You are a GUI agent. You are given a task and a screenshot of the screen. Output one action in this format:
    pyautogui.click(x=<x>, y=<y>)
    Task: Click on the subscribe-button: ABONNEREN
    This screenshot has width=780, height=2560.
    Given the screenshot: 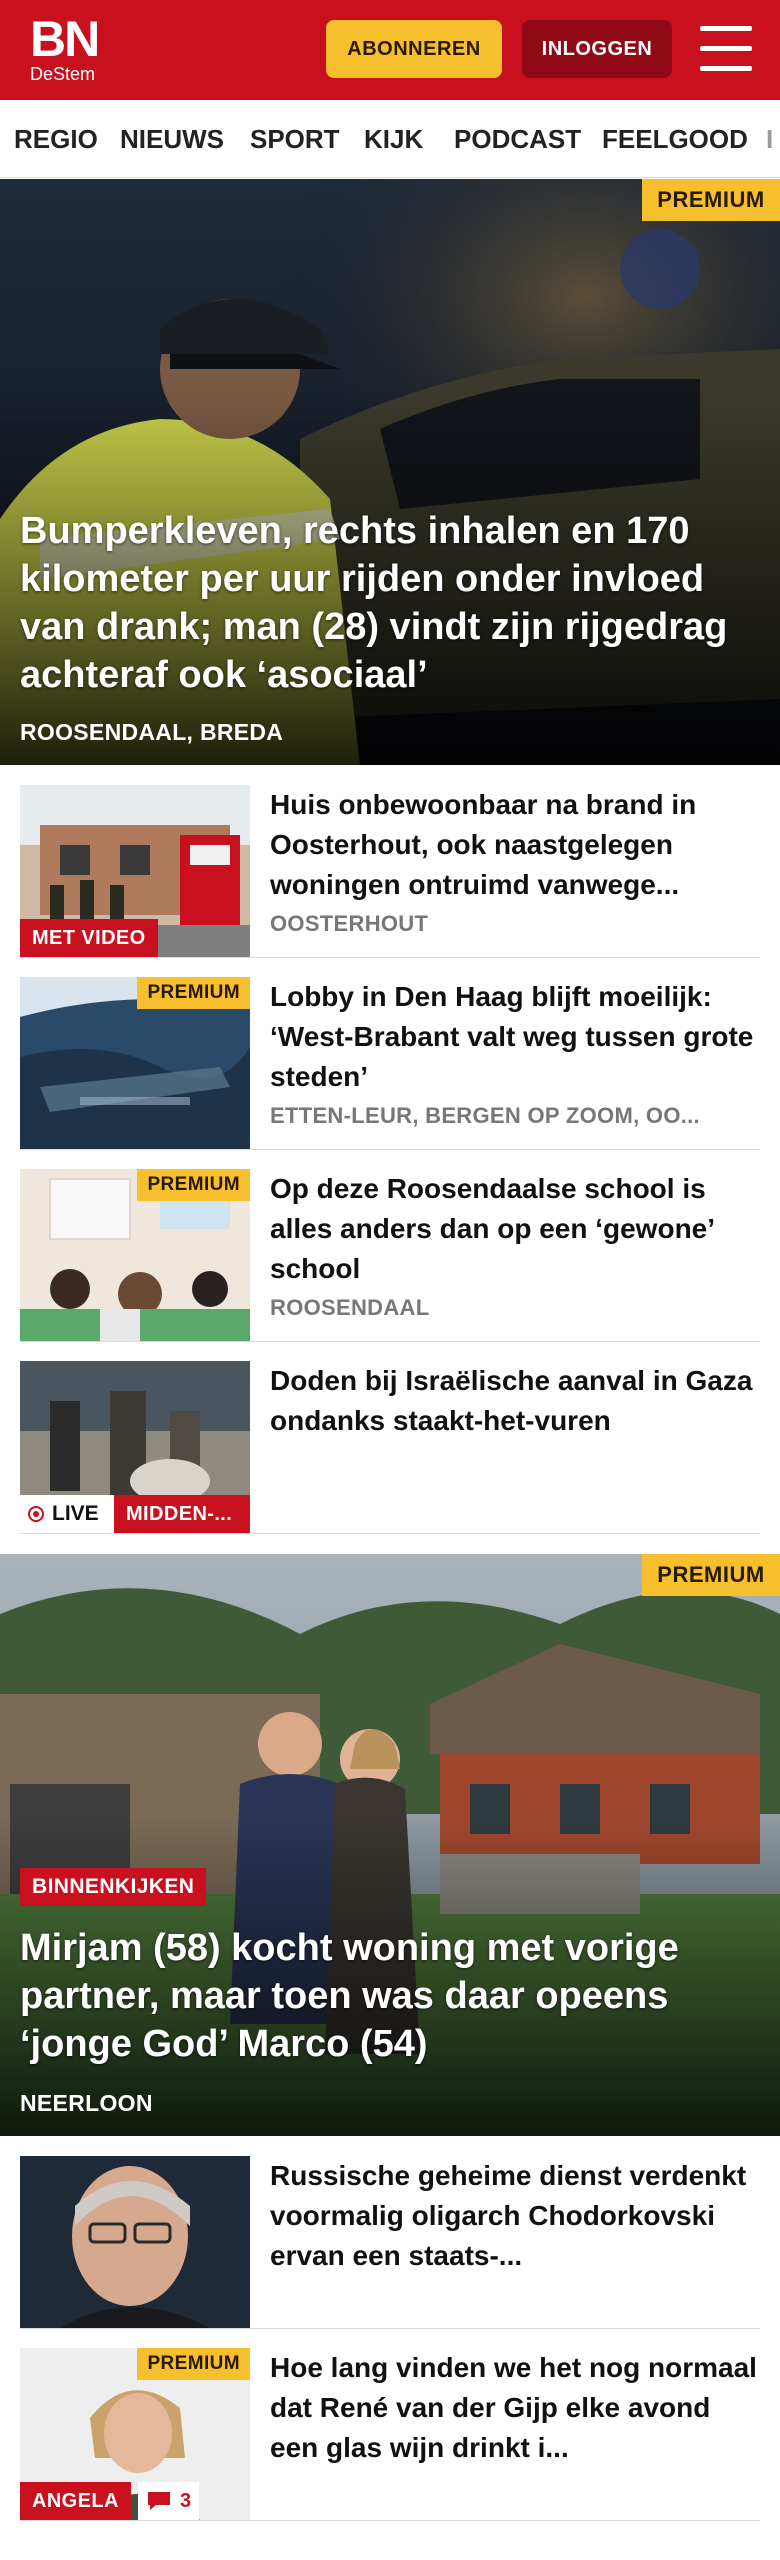 What is the action you would take?
    pyautogui.click(x=414, y=49)
    